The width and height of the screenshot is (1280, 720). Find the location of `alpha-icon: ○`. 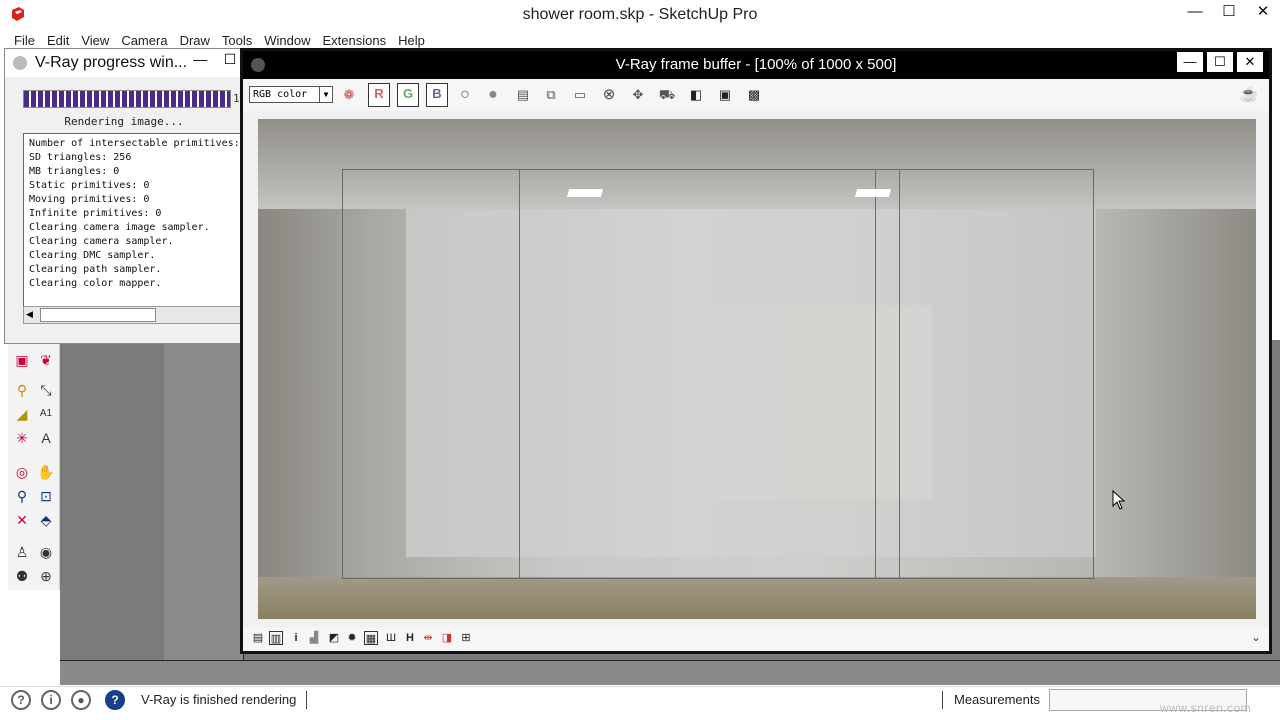

alpha-icon: ○ is located at coordinates (465, 95).